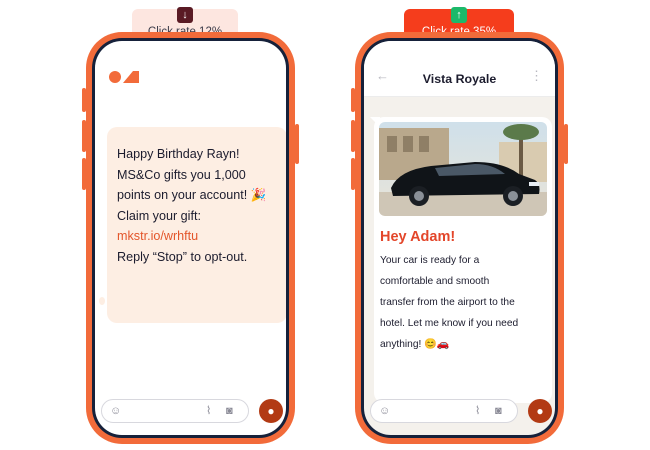 The height and width of the screenshot is (450, 650). I want to click on arrow-up-icon: ↑, so click(459, 15).